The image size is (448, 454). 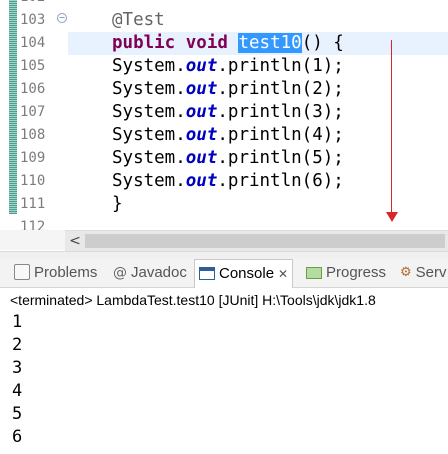 What do you see at coordinates (13, 107) in the screenshot?
I see `change-ruler` at bounding box center [13, 107].